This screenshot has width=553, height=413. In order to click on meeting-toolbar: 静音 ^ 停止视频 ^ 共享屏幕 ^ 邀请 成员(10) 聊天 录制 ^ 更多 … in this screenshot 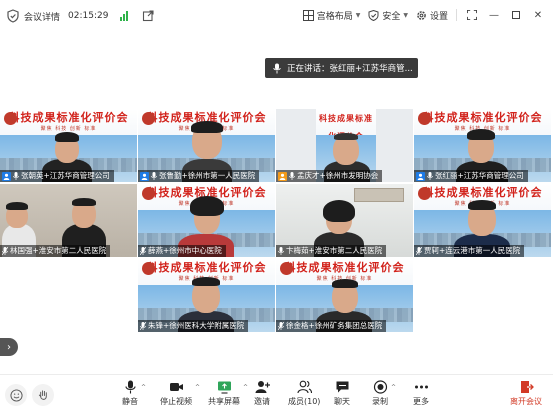, I will do `click(276, 393)`.